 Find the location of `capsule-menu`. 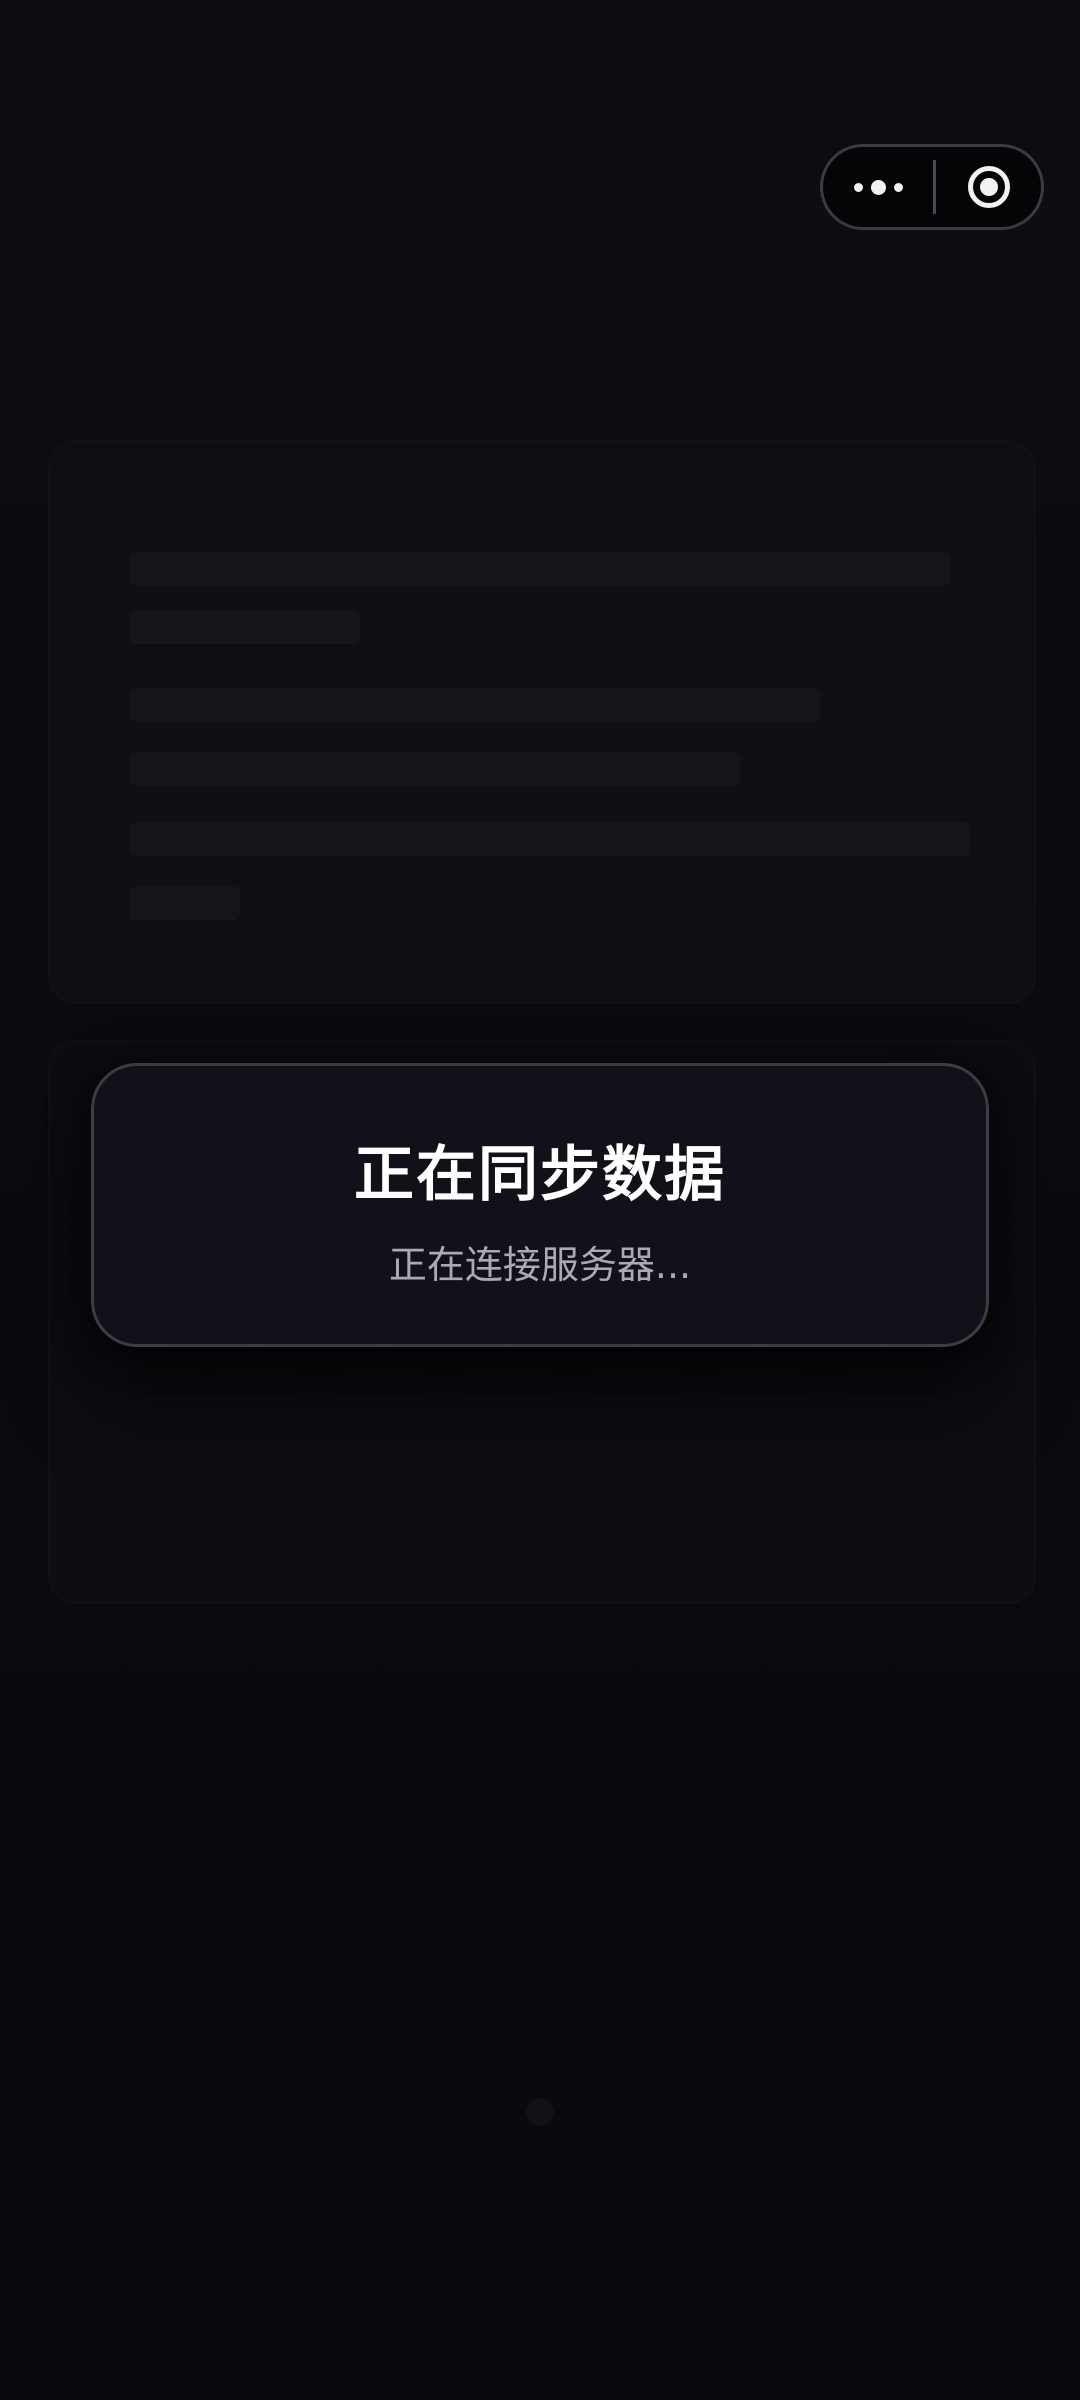

capsule-menu is located at coordinates (932, 187).